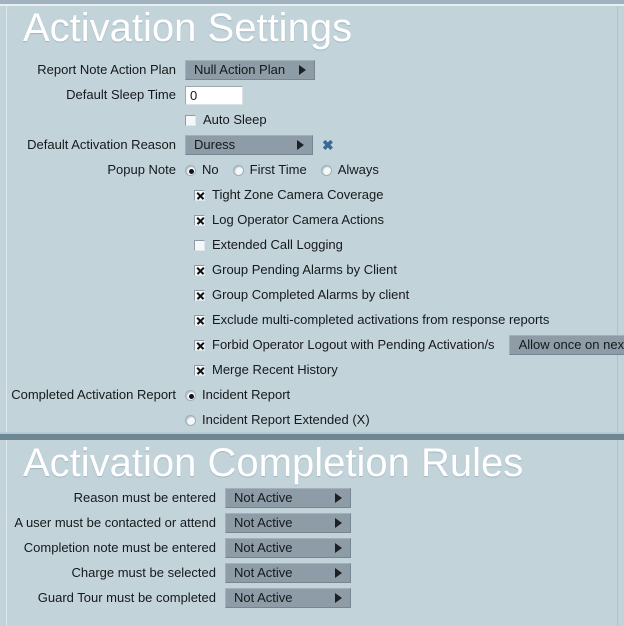 The image size is (624, 626). I want to click on field-charge-must-be-selected: Not Active, so click(288, 573).